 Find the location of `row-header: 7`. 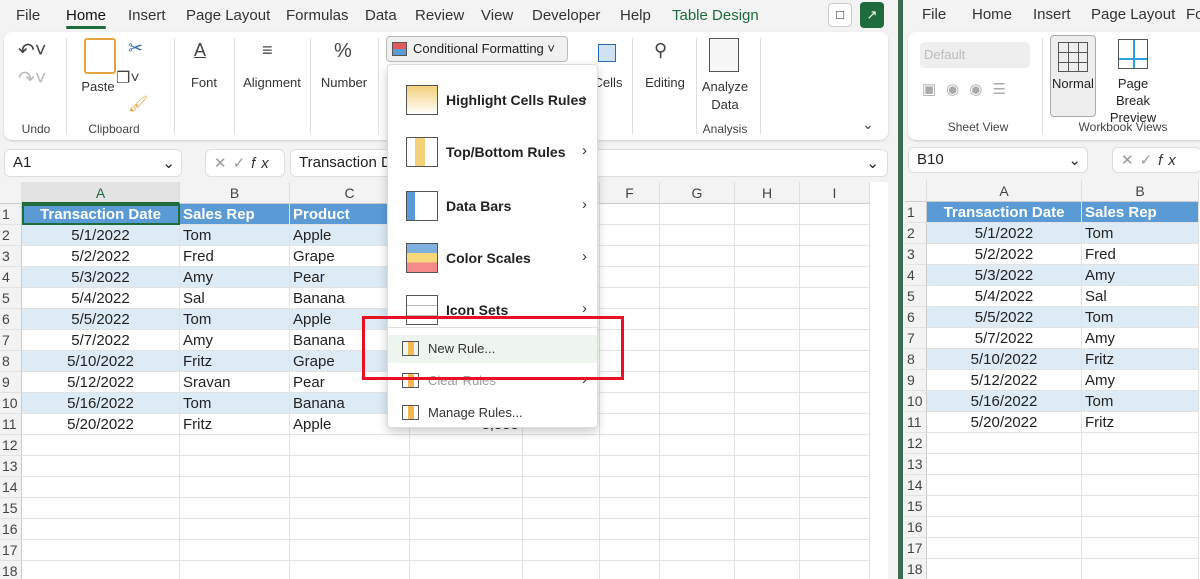

row-header: 7 is located at coordinates (916, 338).